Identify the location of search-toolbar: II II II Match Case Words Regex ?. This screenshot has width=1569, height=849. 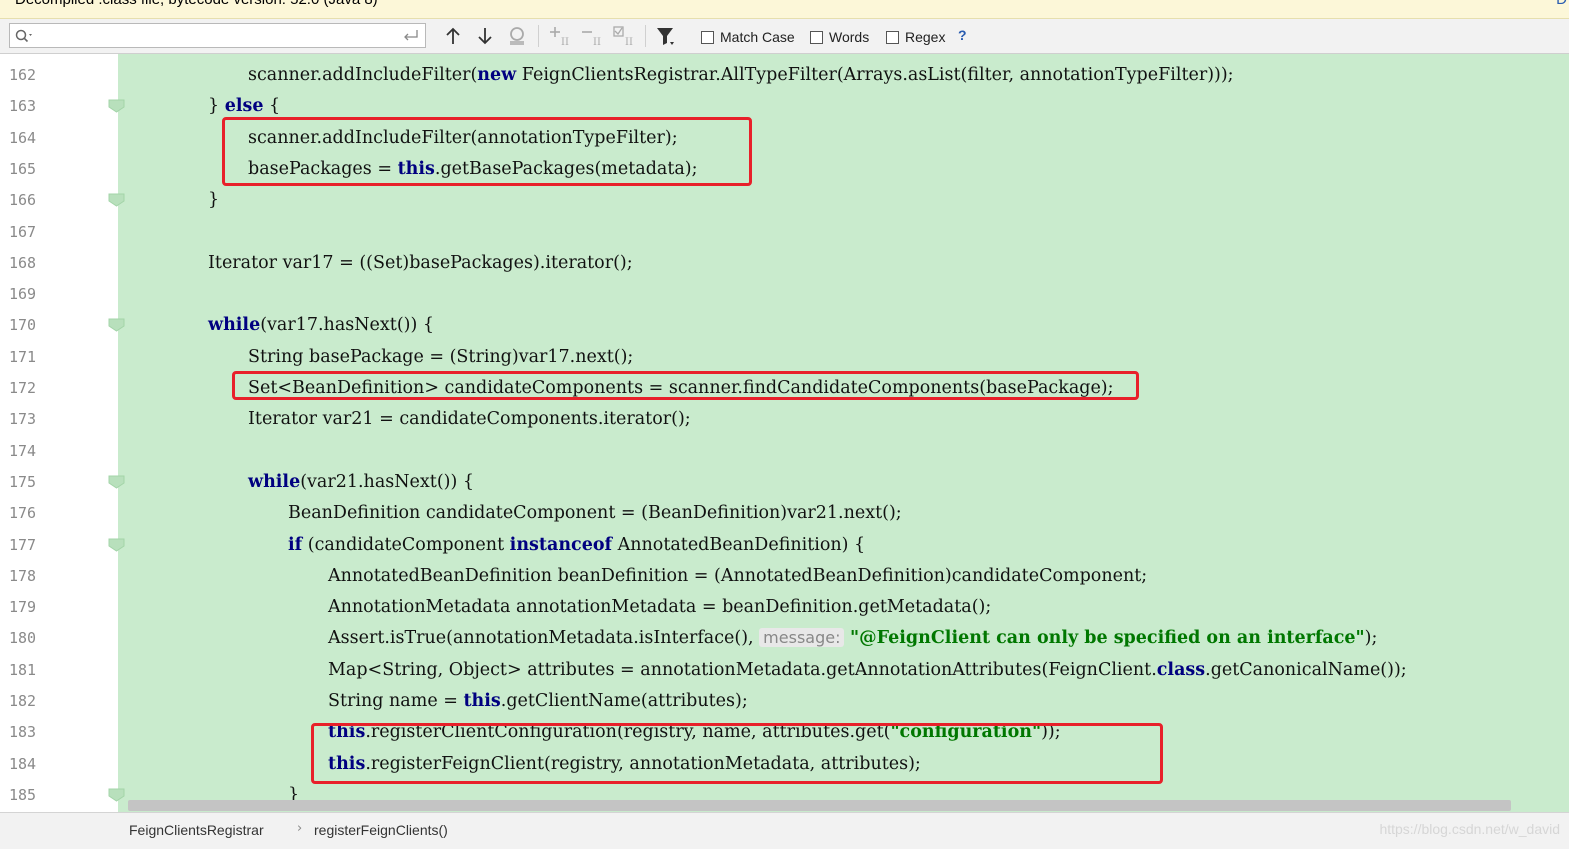
(784, 36).